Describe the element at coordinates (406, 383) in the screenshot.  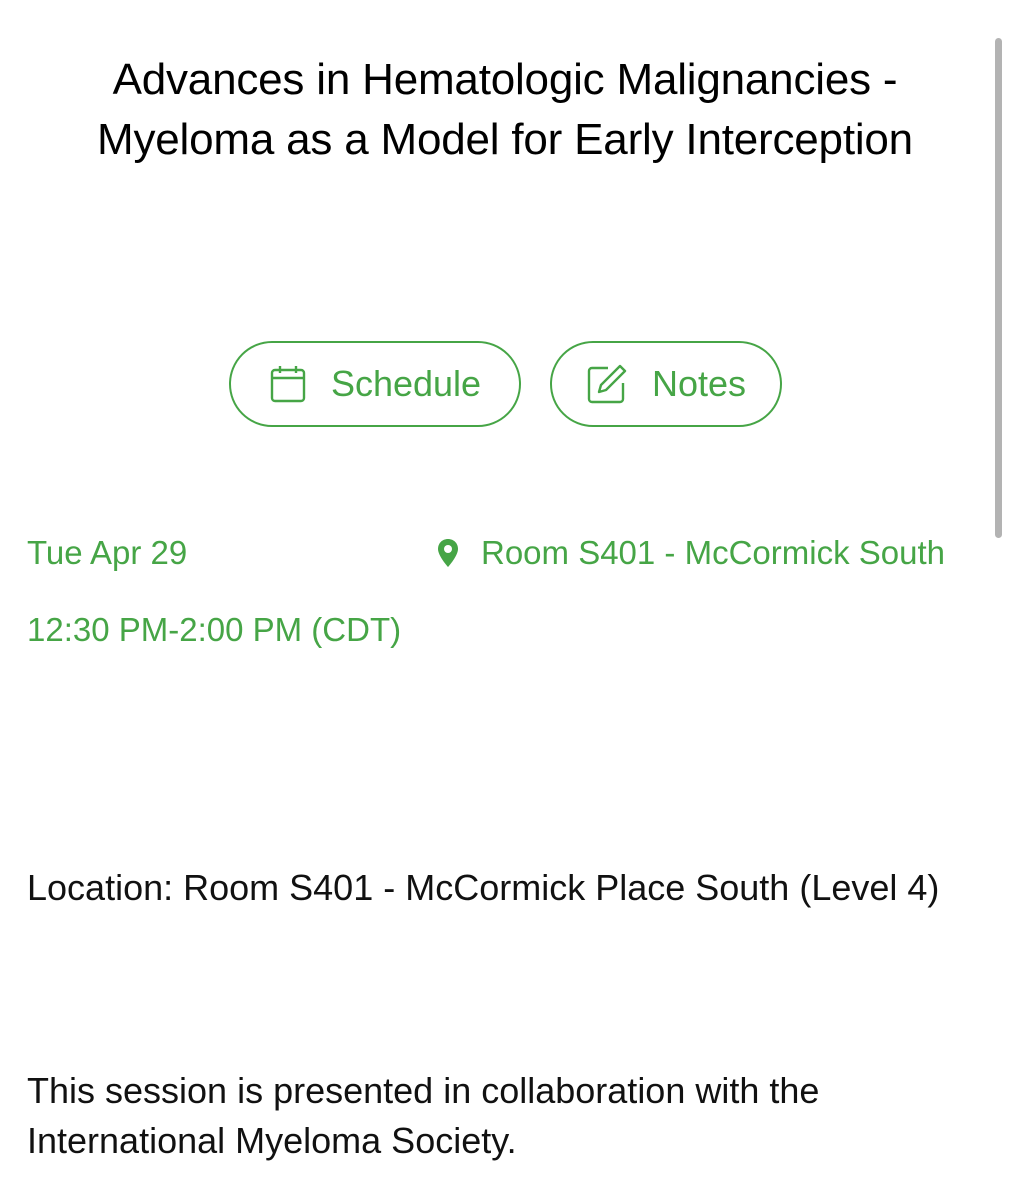
I see `schedule-button-label: Schedule` at that location.